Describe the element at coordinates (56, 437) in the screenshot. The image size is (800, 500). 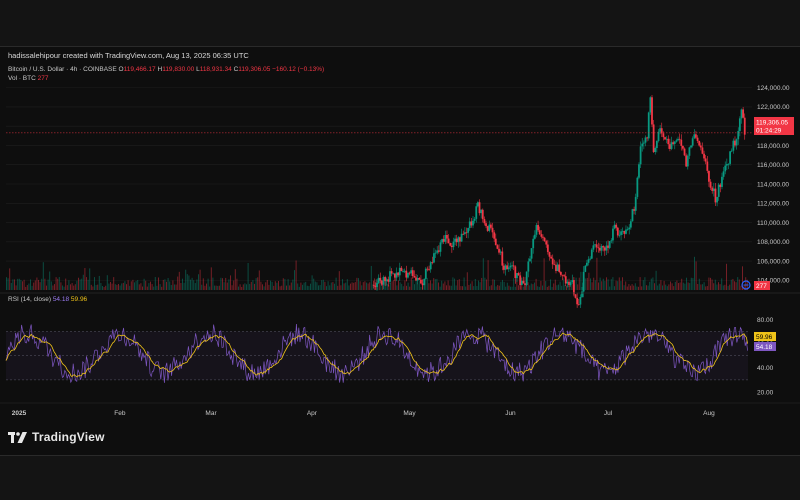
I see `tradingview-logo: TradingView` at that location.